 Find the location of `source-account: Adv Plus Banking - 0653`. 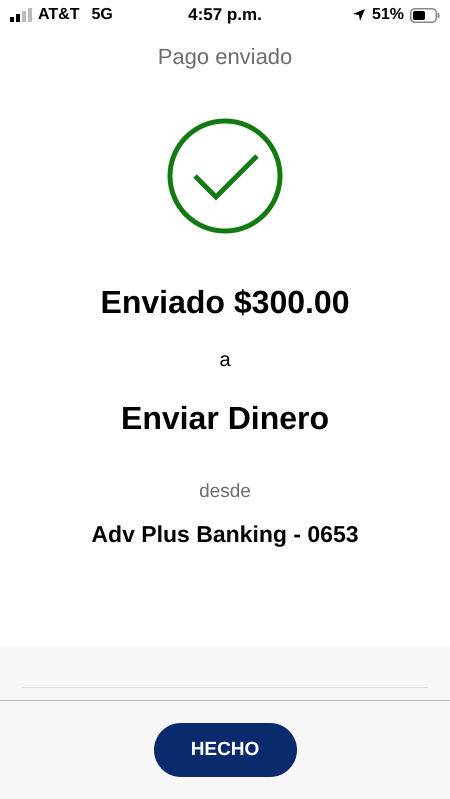

source-account: Adv Plus Banking - 0653 is located at coordinates (225, 534).